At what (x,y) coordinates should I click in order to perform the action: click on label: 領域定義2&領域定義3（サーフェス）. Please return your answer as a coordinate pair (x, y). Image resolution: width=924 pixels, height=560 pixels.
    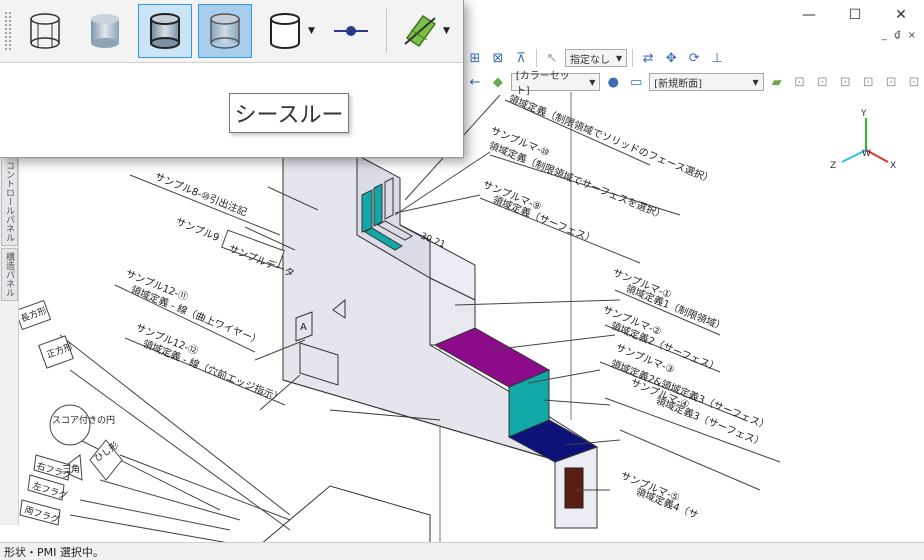
    Looking at the image, I should click on (690, 395).